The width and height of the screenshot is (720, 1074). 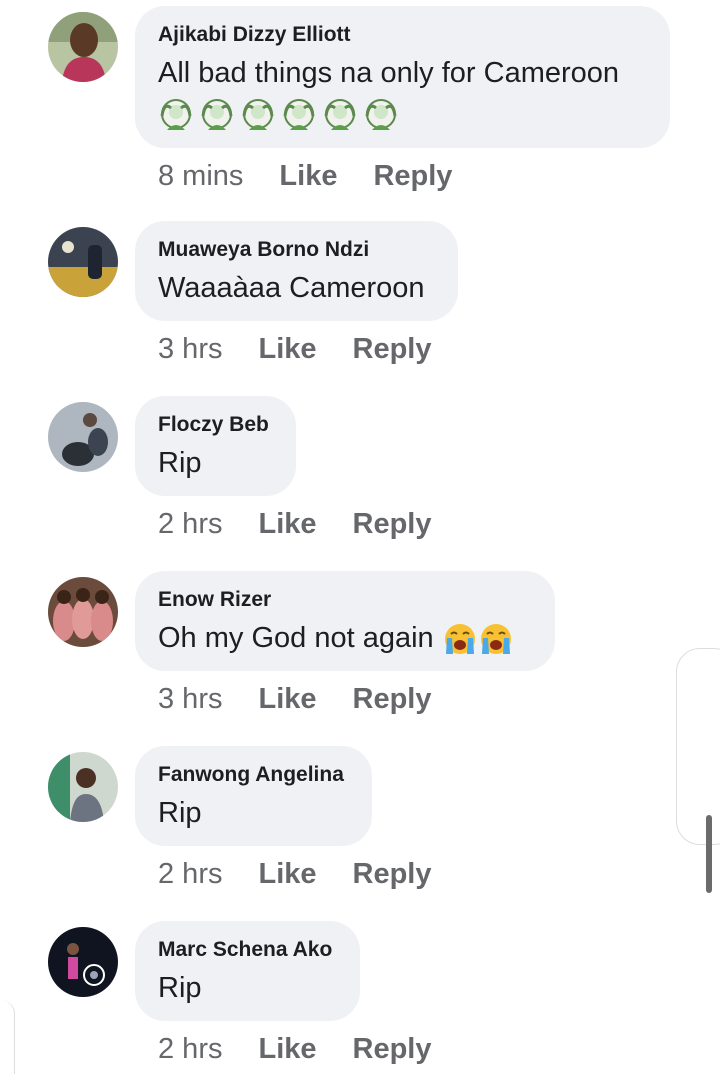 What do you see at coordinates (247, 971) in the screenshot?
I see `comment-bubble: Marc Schena Ako Rip` at bounding box center [247, 971].